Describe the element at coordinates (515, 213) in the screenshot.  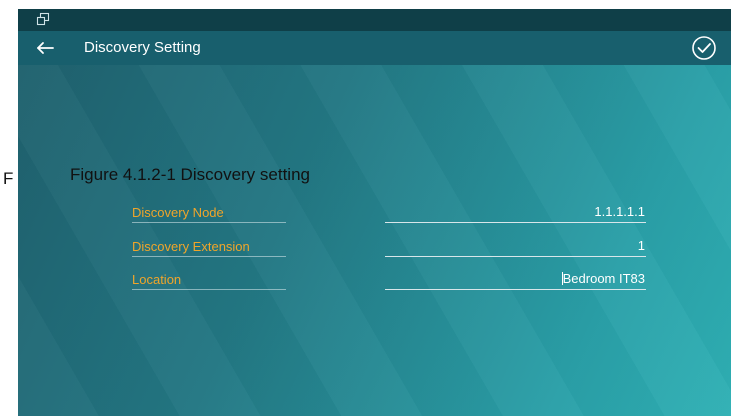
I see `discovery-node-input: 1.1.1.1.1` at that location.